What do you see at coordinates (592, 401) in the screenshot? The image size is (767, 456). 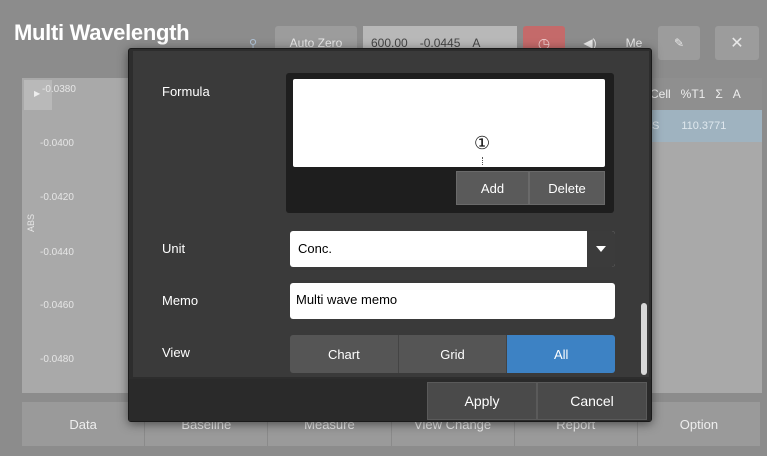 I see `cancel-button: Cancel` at bounding box center [592, 401].